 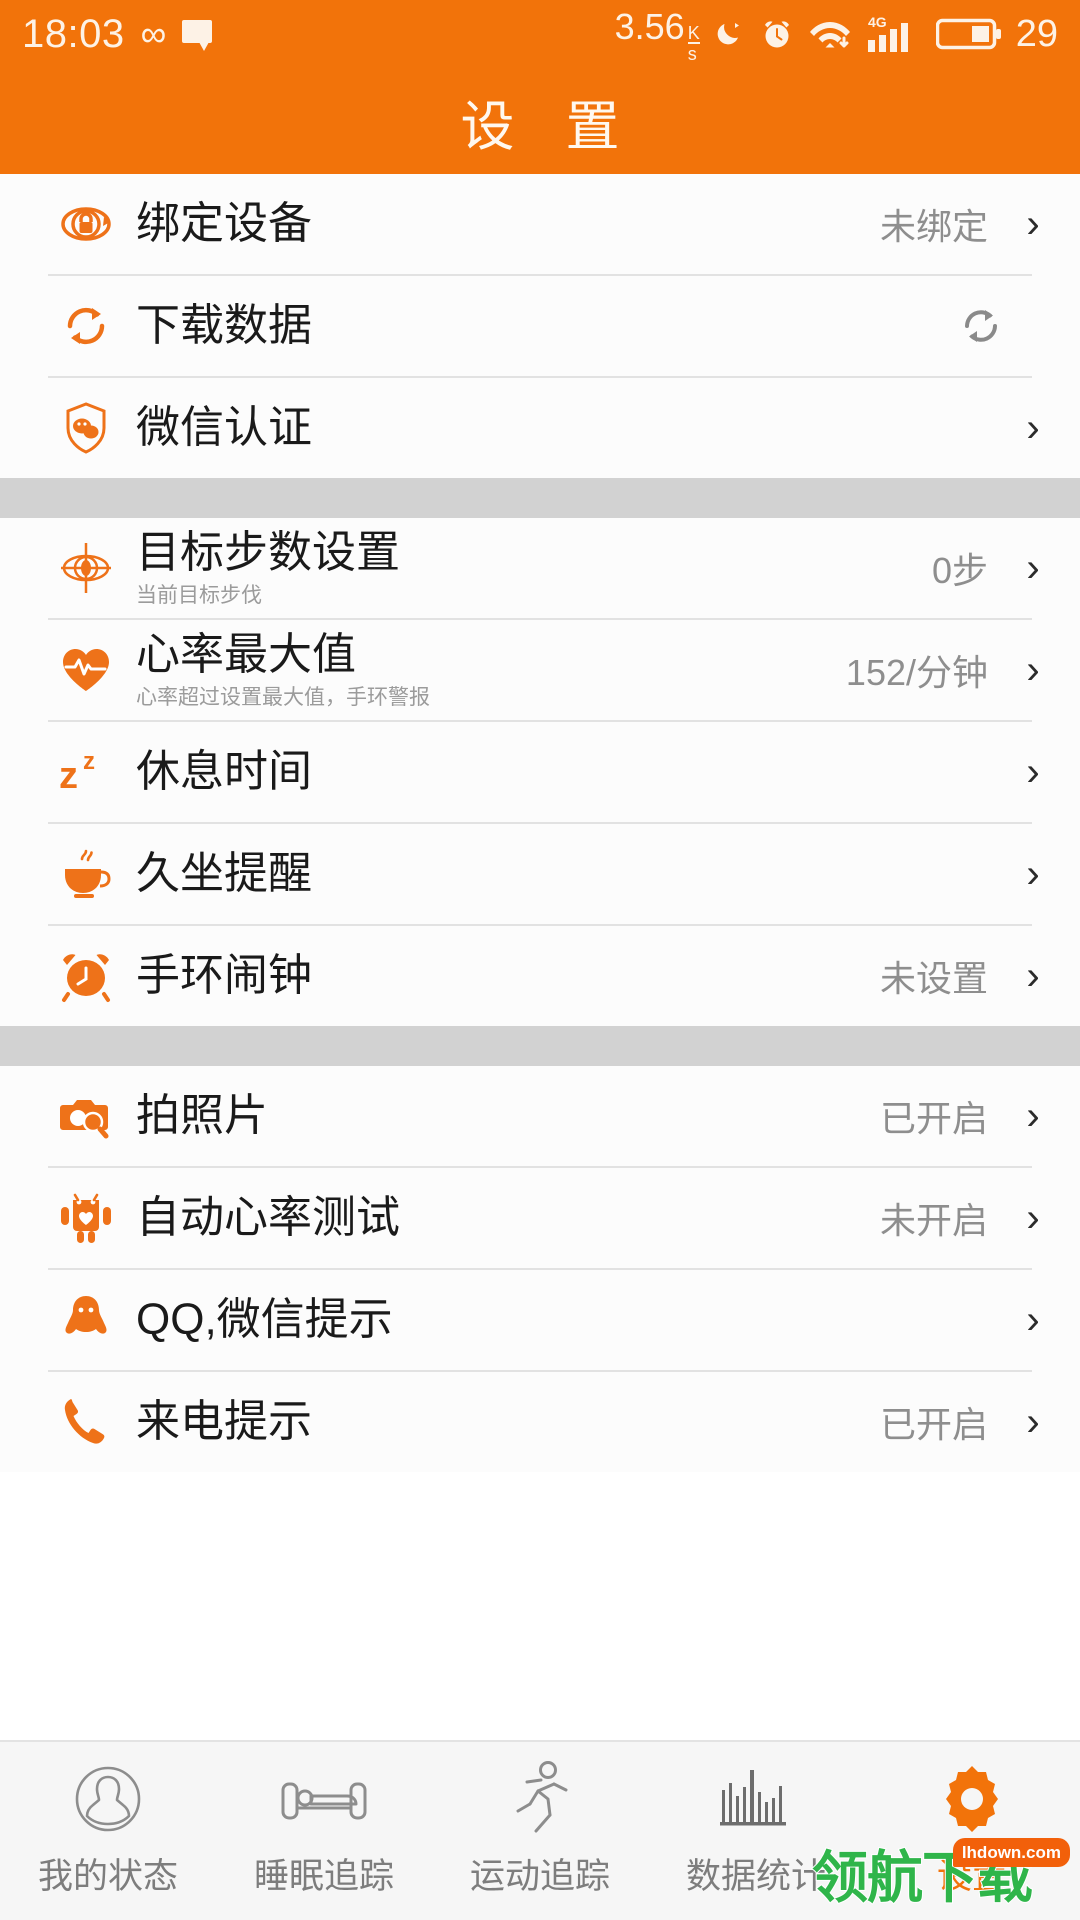 What do you see at coordinates (324, 1799) in the screenshot?
I see `bed-icon` at bounding box center [324, 1799].